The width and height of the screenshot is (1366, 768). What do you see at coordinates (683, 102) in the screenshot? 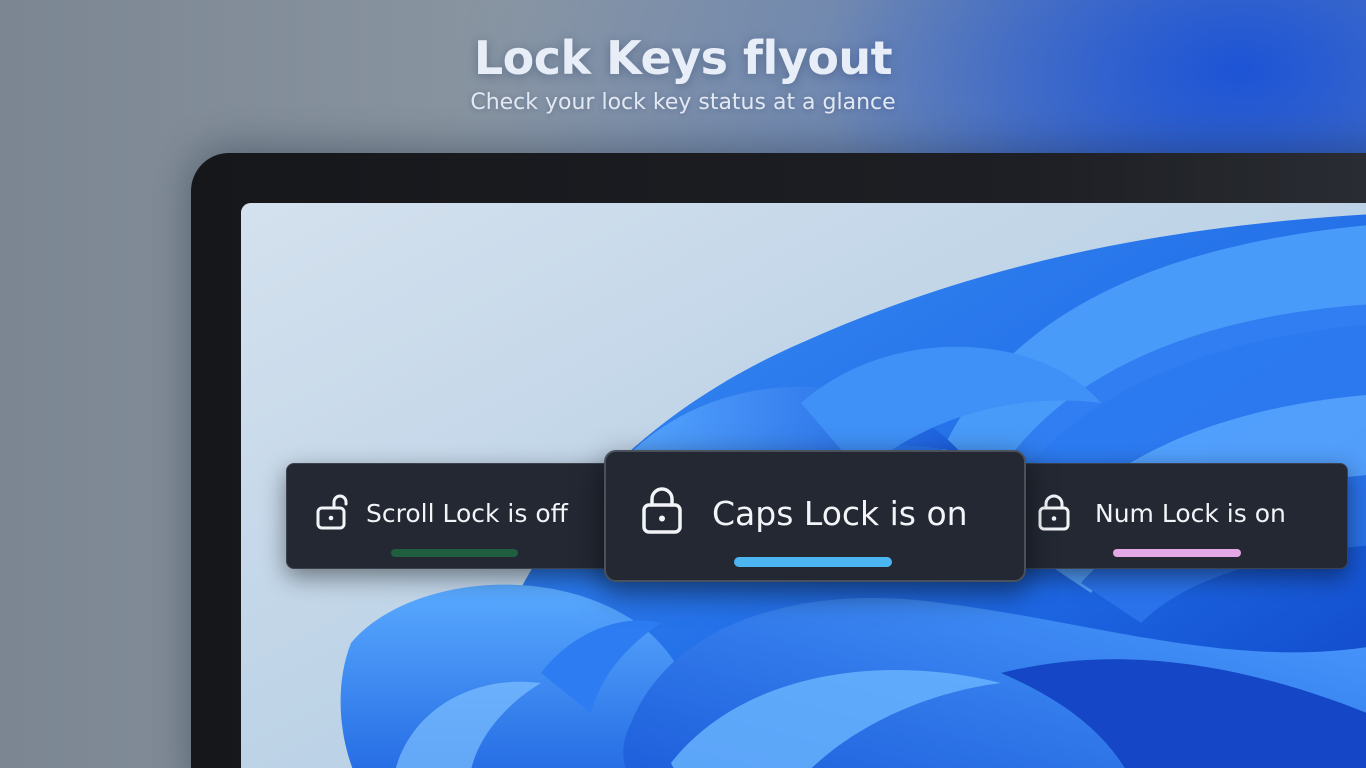
I see `page-subtitle: Check your lock key status at a glance` at bounding box center [683, 102].